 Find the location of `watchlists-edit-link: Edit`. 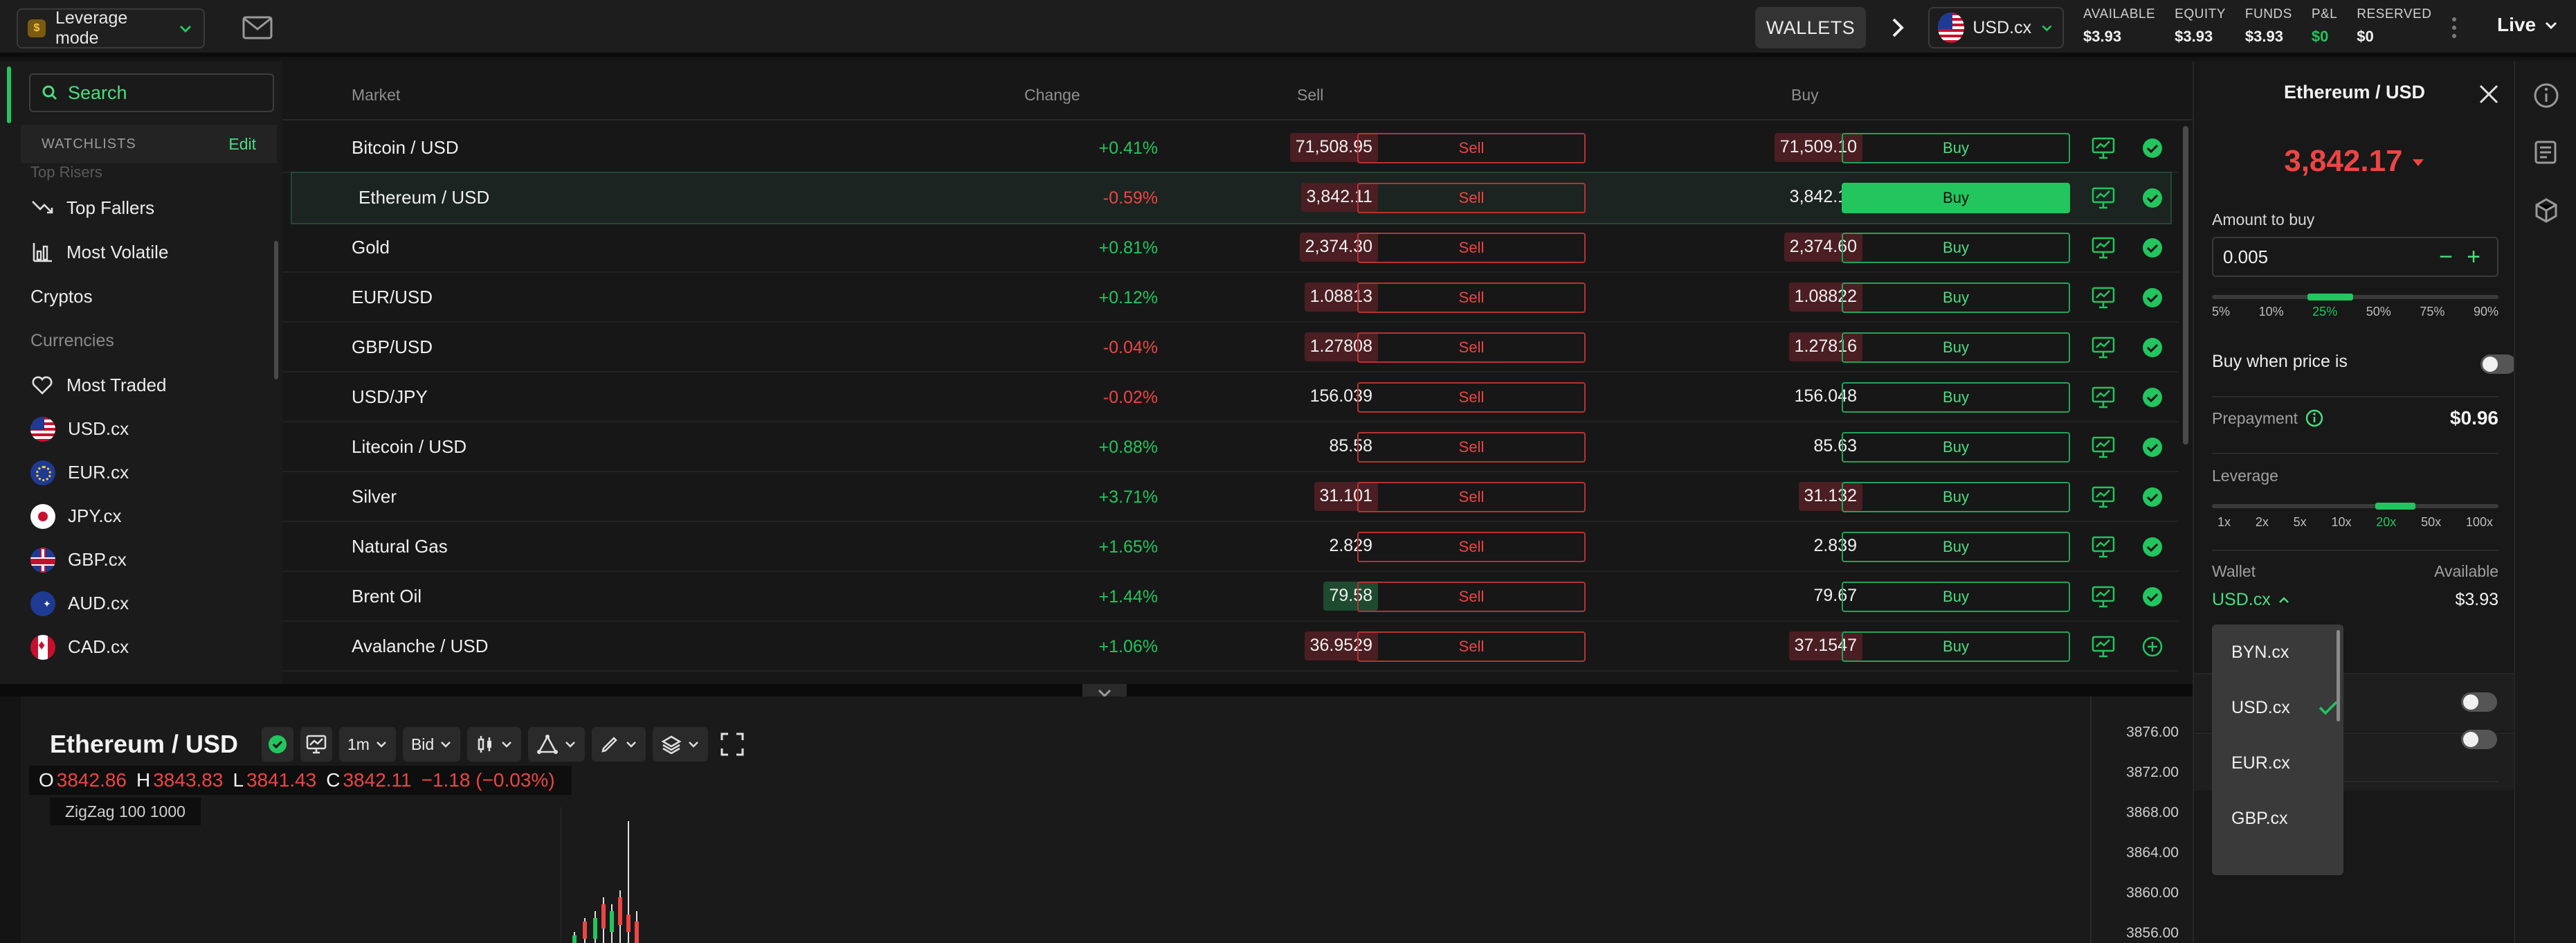

watchlists-edit-link: Edit is located at coordinates (242, 144).